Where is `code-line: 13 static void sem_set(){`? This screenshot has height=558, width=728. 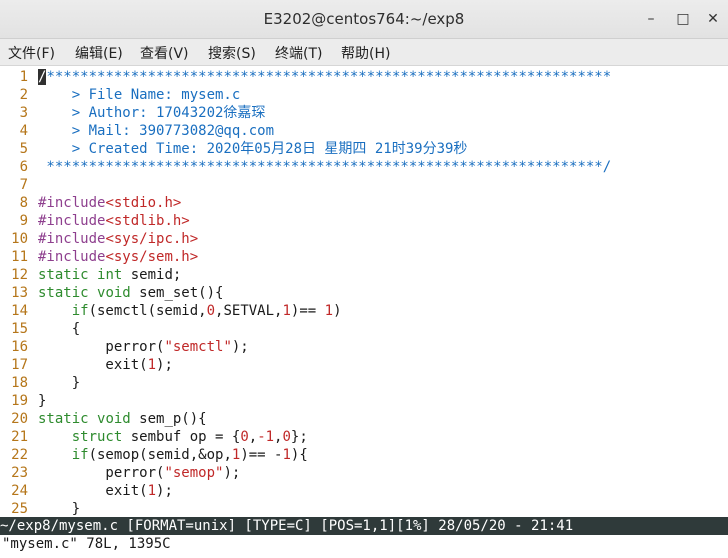 code-line: 13 static void sem_set(){ is located at coordinates (364, 293).